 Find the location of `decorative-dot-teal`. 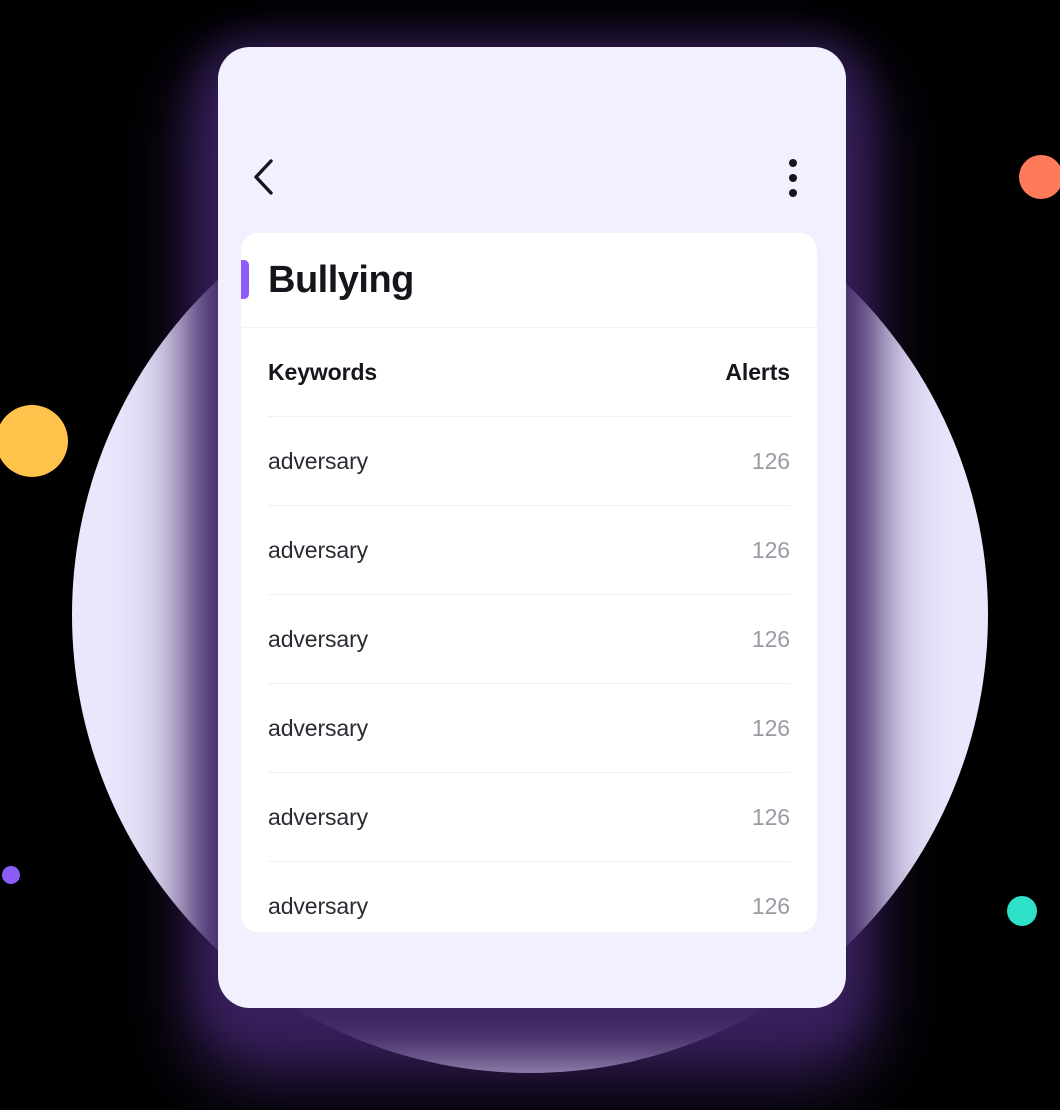

decorative-dot-teal is located at coordinates (1022, 911).